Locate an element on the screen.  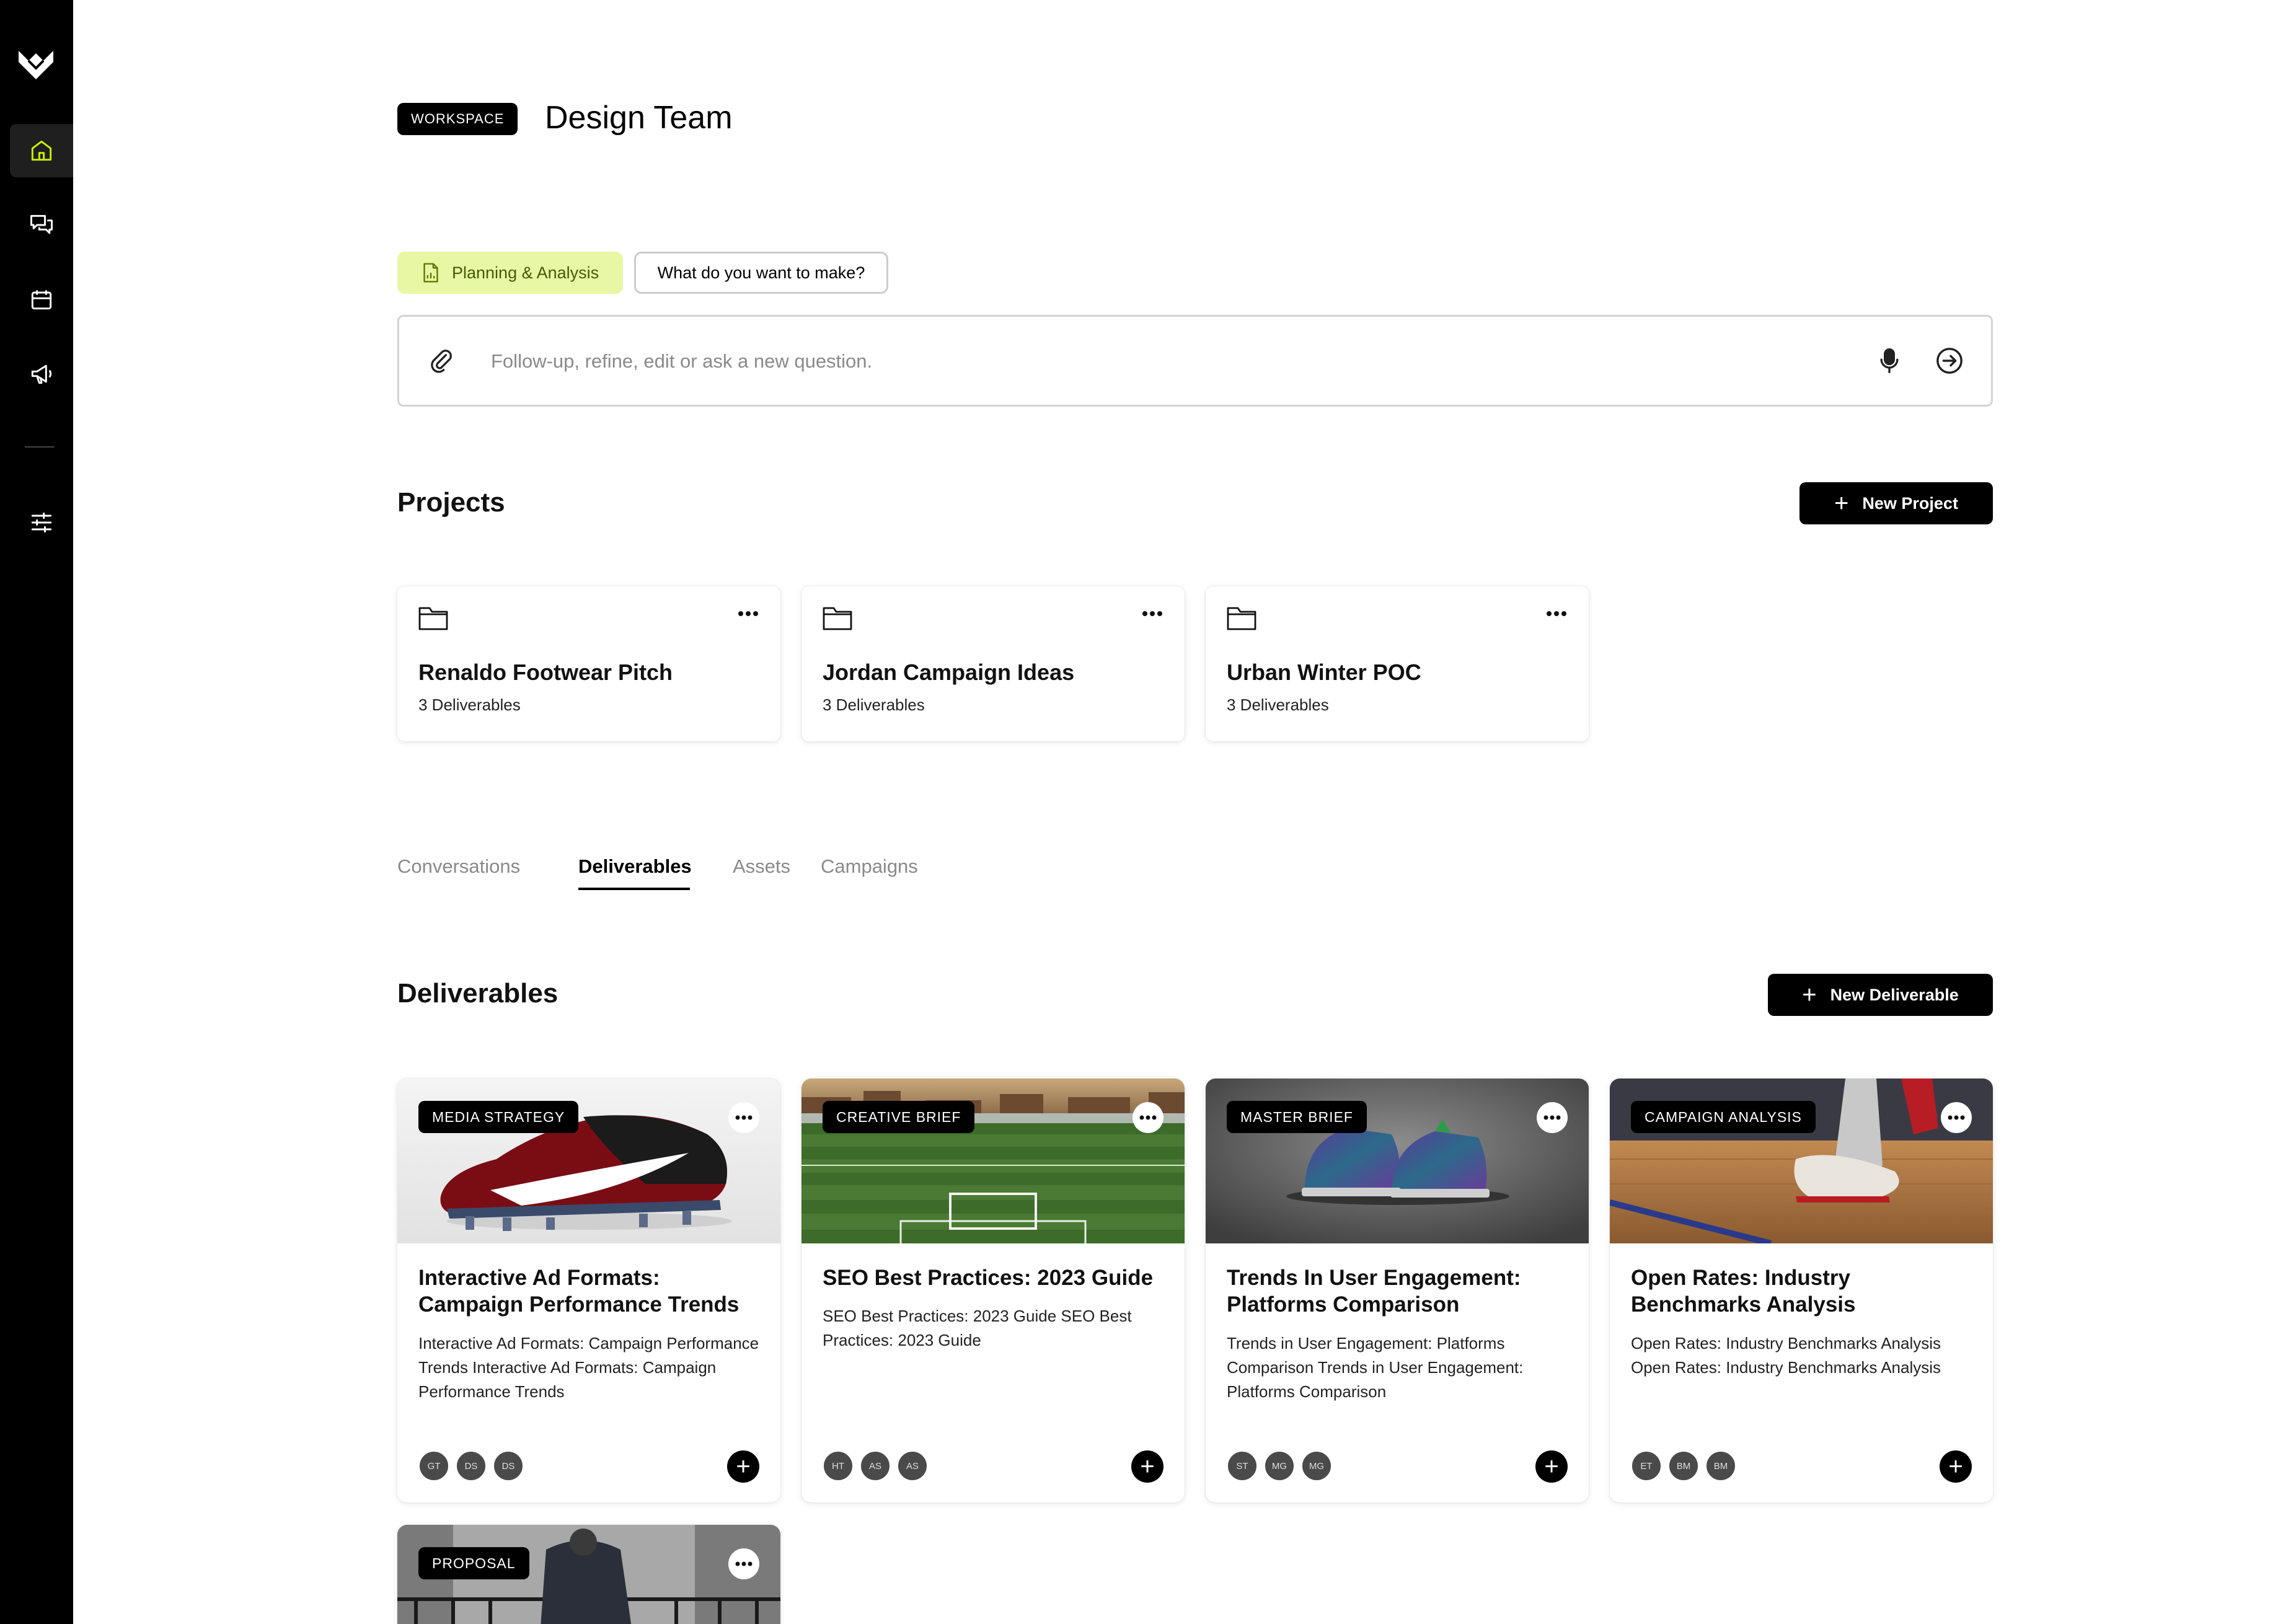
prompt-input is located at coordinates (1142, 361).